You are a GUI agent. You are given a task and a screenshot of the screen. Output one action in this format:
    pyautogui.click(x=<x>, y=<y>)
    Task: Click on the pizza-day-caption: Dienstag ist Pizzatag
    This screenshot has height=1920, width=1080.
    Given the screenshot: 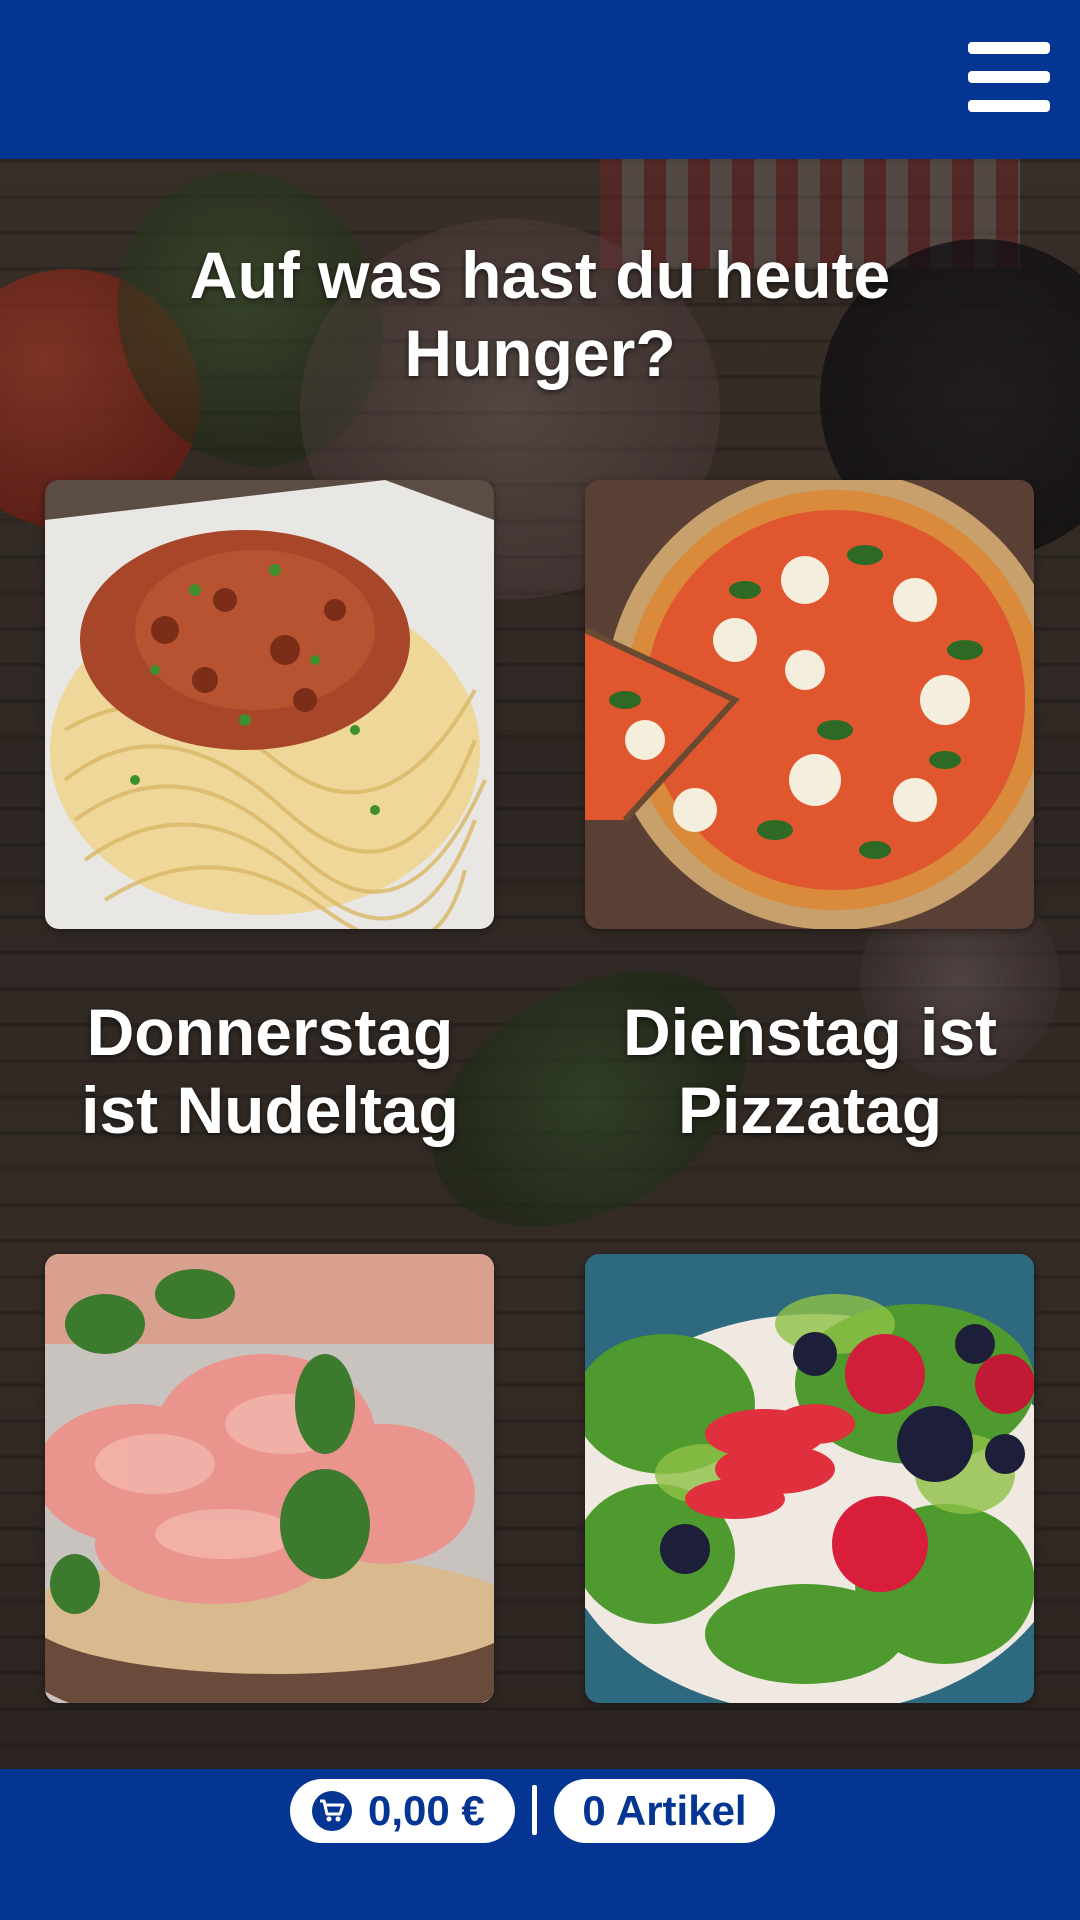 What is the action you would take?
    pyautogui.click(x=810, y=1071)
    